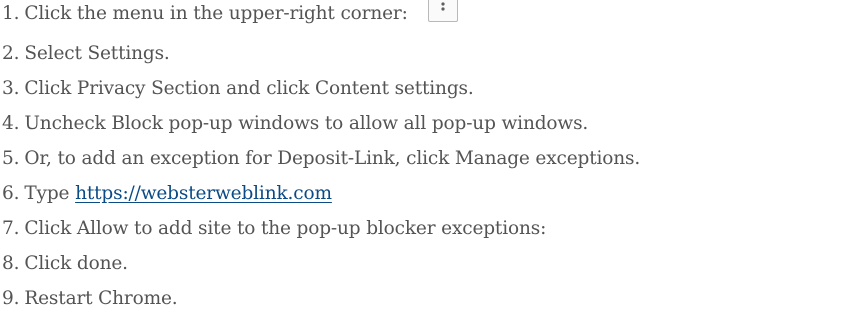 The width and height of the screenshot is (856, 331). I want to click on step-text: Select Settings., so click(97, 53).